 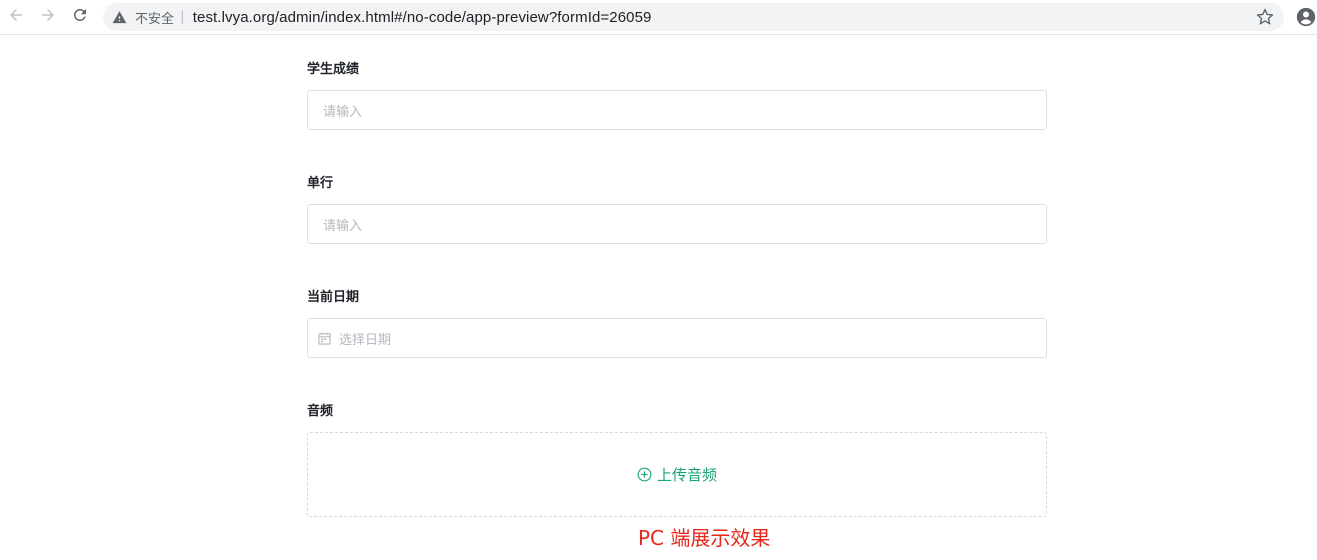 I want to click on student-score-placeholder: 请输入, so click(x=343, y=112).